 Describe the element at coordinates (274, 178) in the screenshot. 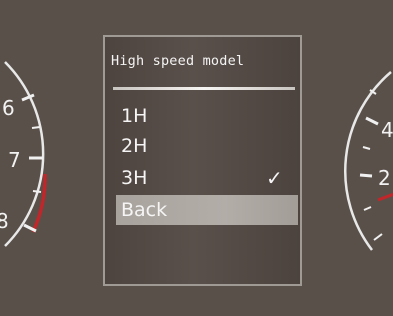

I see `check-icon: ✓` at that location.